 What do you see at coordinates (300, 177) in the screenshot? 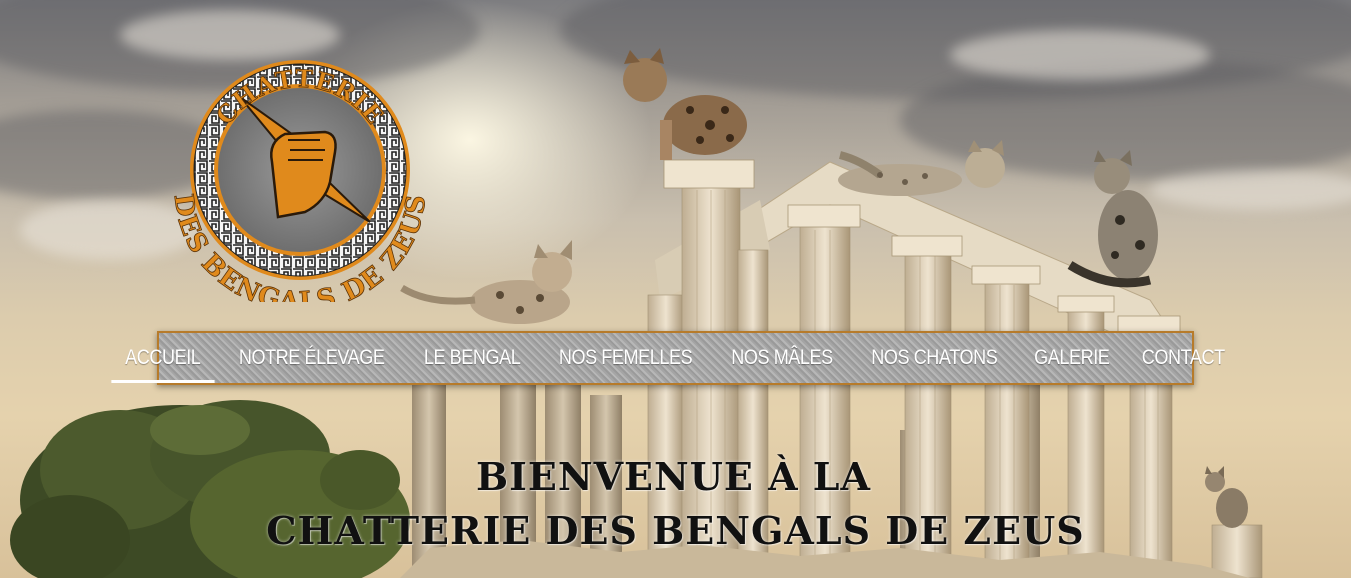
I see `chatterie-logo: CHATTERIE DES BENGALS DE ZEUS` at bounding box center [300, 177].